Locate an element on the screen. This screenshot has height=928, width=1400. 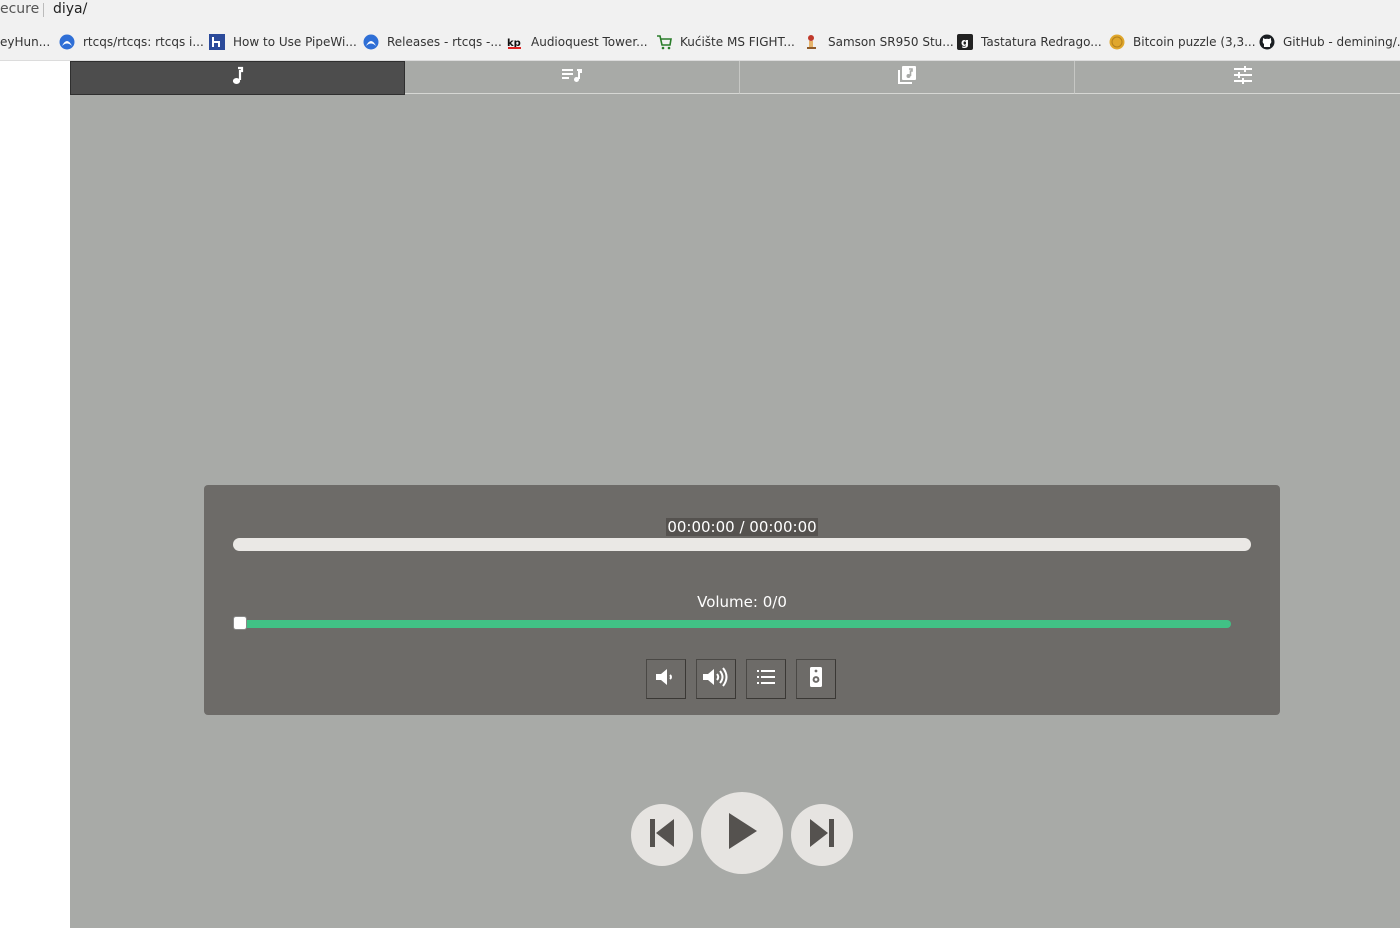
music-note-icon is located at coordinates (238, 78).